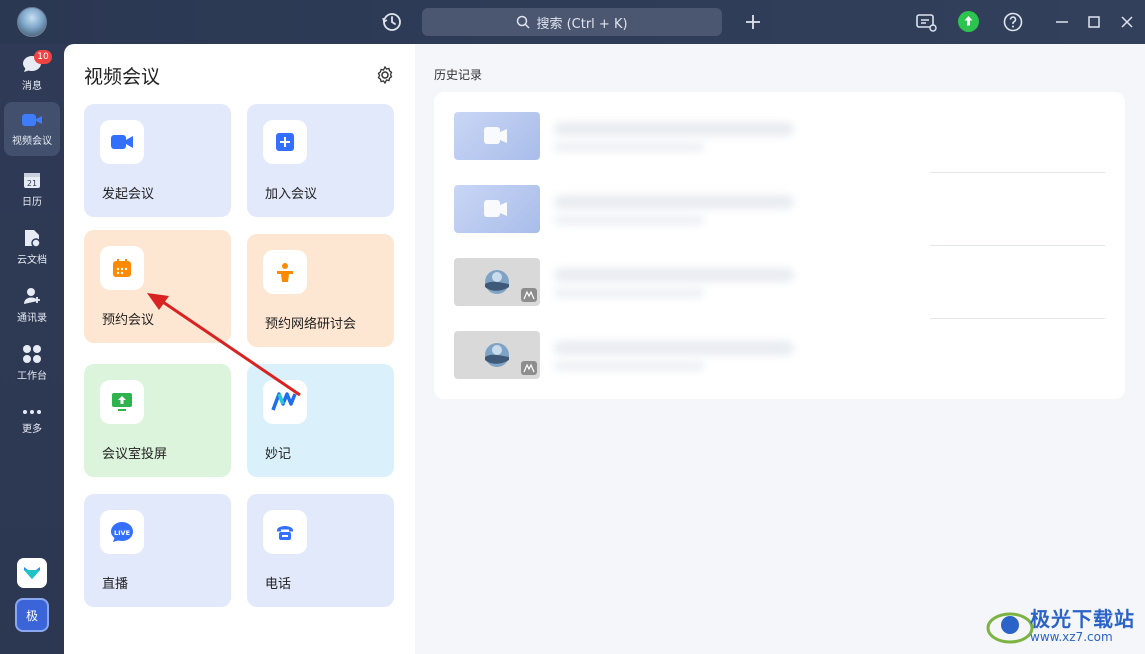 This screenshot has width=1145, height=654. What do you see at coordinates (33, 239) in the screenshot?
I see `document-icon` at bounding box center [33, 239].